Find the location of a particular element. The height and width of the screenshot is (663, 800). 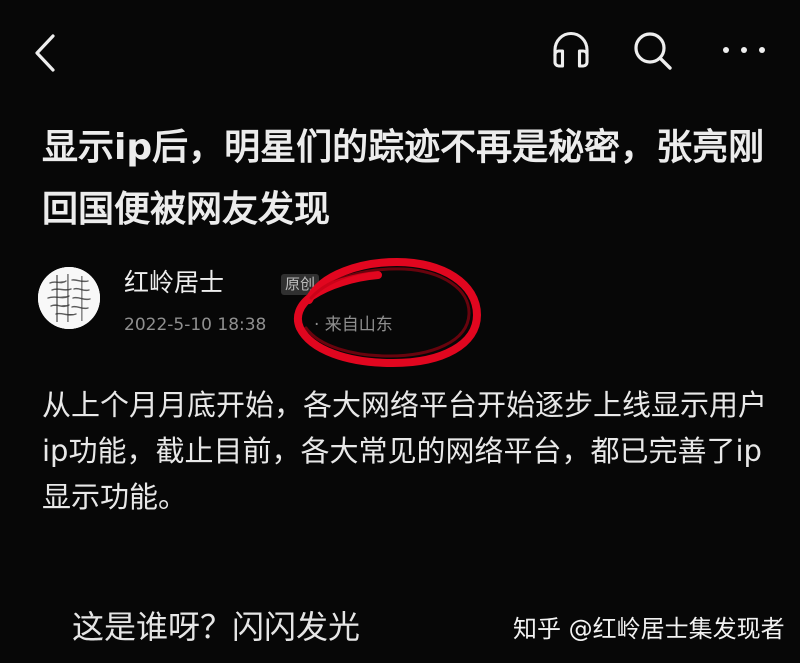

author-avatar is located at coordinates (69, 298).